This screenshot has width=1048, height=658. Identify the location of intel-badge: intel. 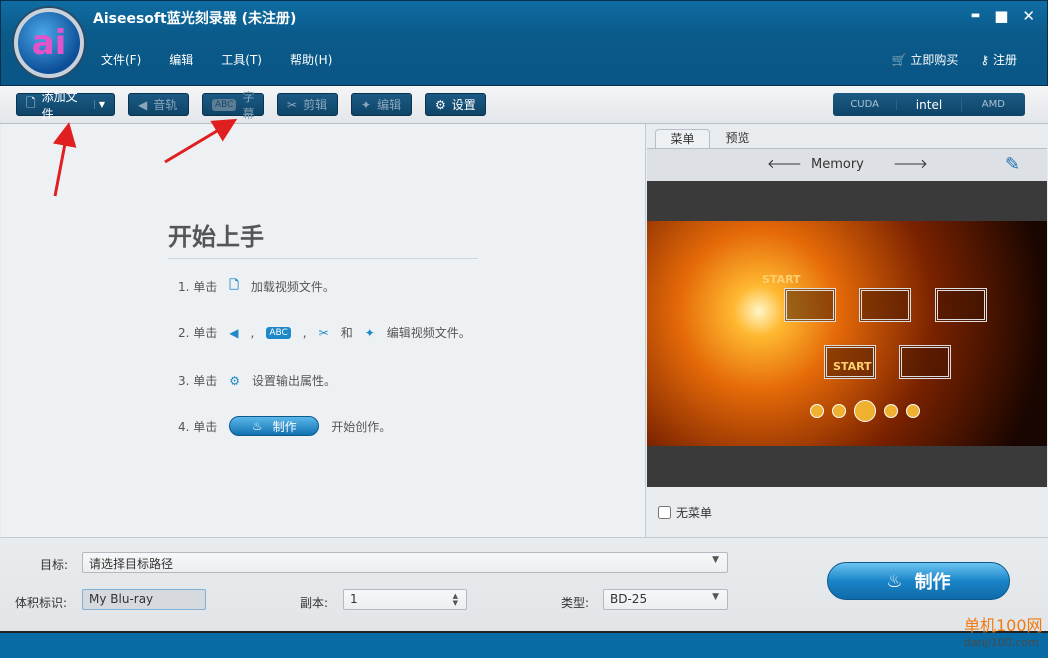
(929, 104).